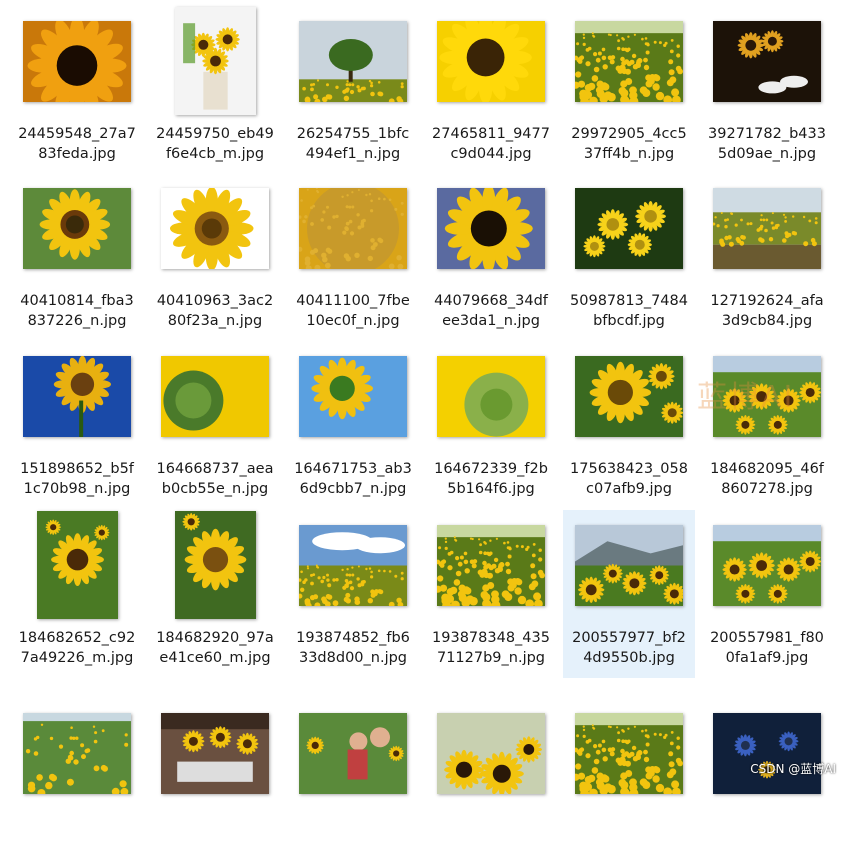  I want to click on file-item: 184682920_97a e41ce60_m.jpg, so click(215, 594).